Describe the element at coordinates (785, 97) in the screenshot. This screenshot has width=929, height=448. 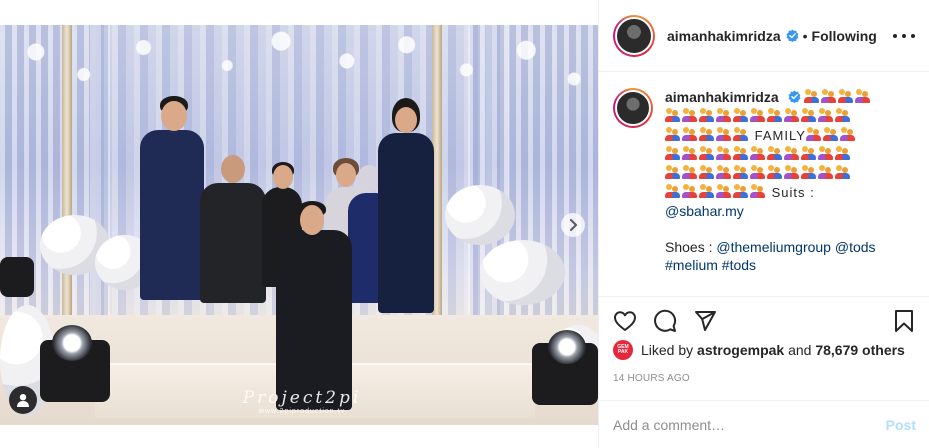
I see `caption-line-1: aimanhakimridza` at that location.